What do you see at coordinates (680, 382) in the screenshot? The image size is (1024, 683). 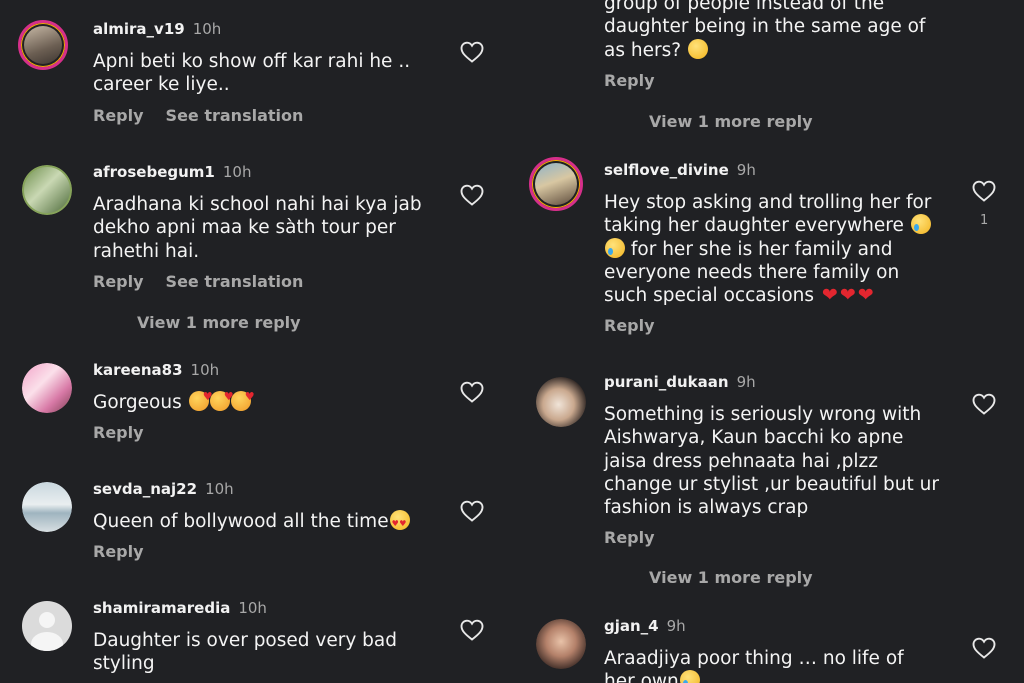 I see `comment-username: purani_dukaan 9h` at bounding box center [680, 382].